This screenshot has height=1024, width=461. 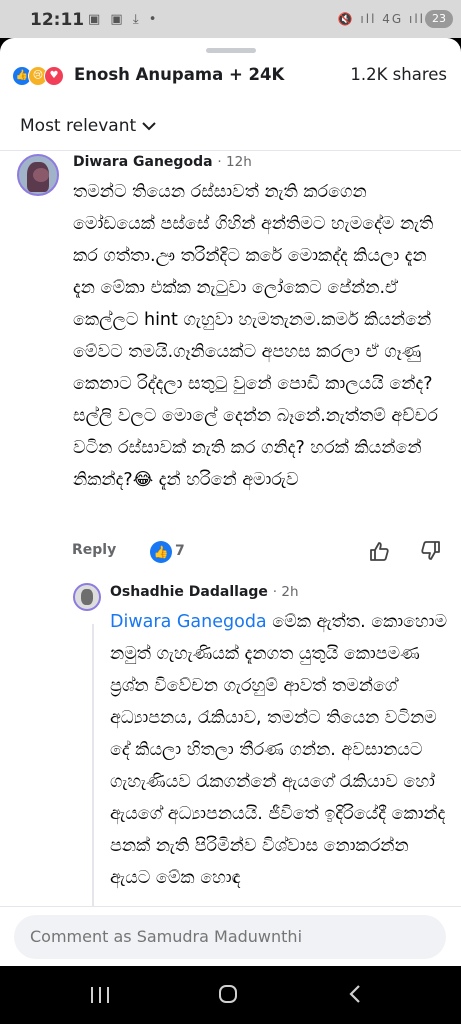 I want to click on sheet-drag-handle, so click(x=231, y=50).